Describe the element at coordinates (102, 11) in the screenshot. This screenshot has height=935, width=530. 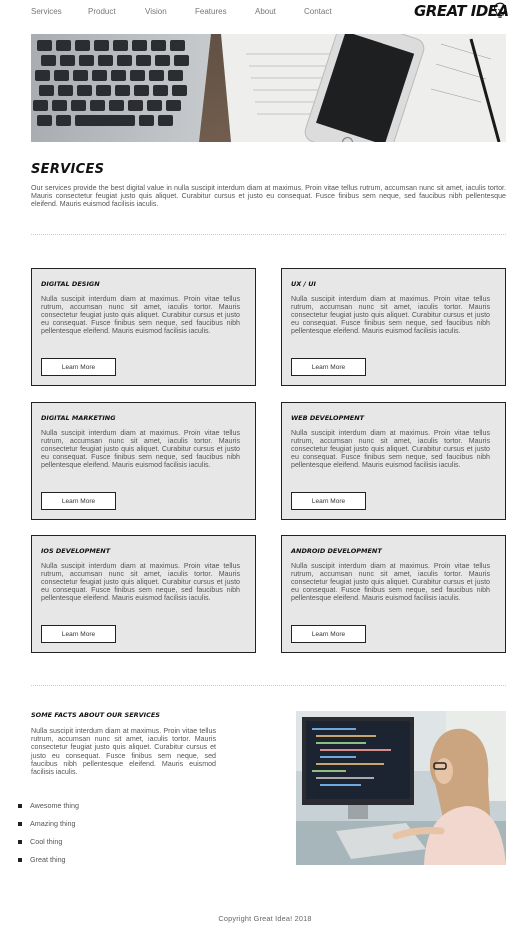
I see `nav-link-product: Product` at that location.